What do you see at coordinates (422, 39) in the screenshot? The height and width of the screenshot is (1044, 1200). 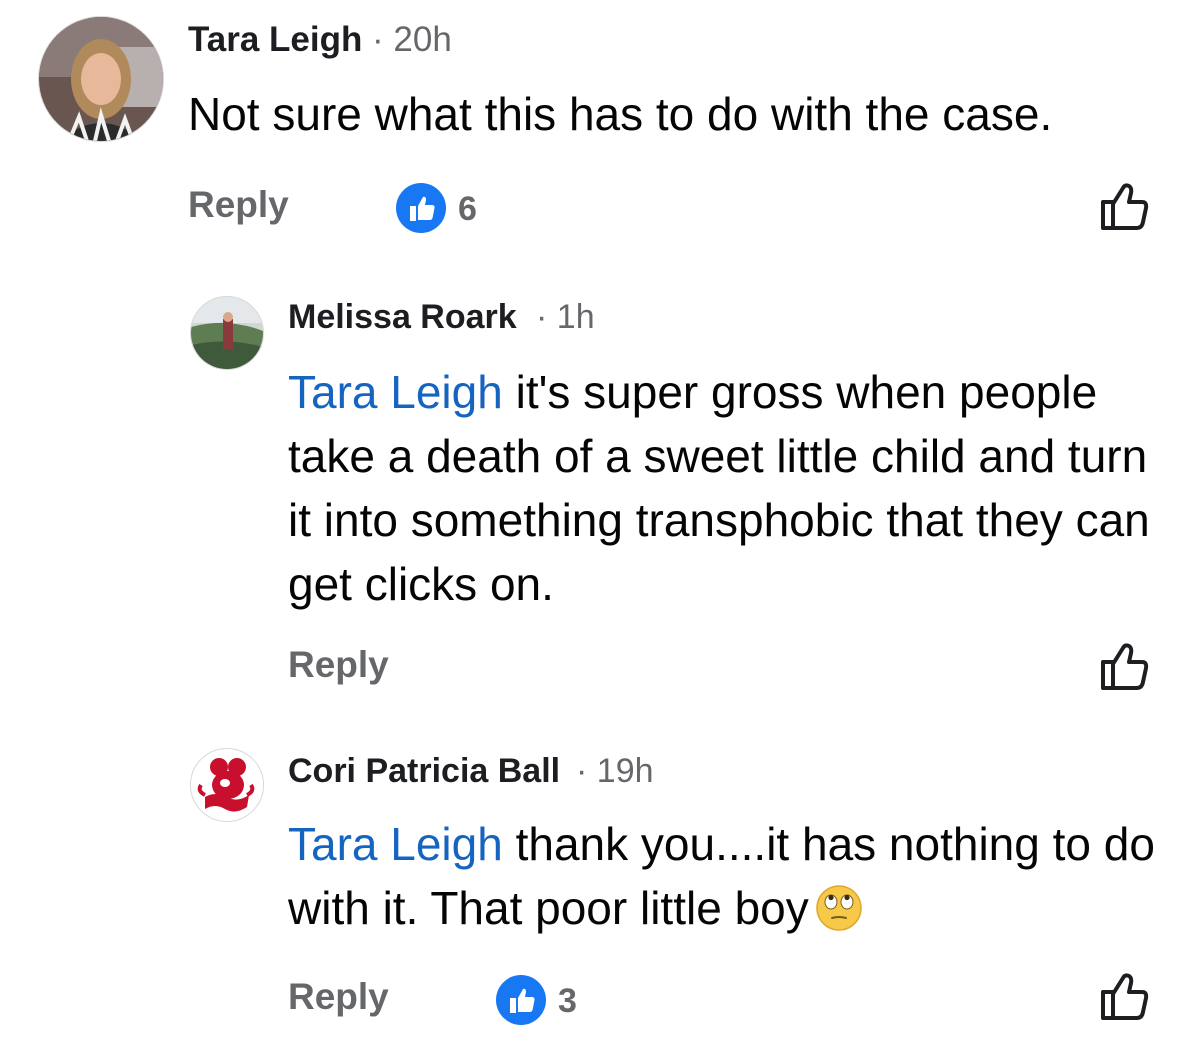 I see `comment-timestamp: 20h` at bounding box center [422, 39].